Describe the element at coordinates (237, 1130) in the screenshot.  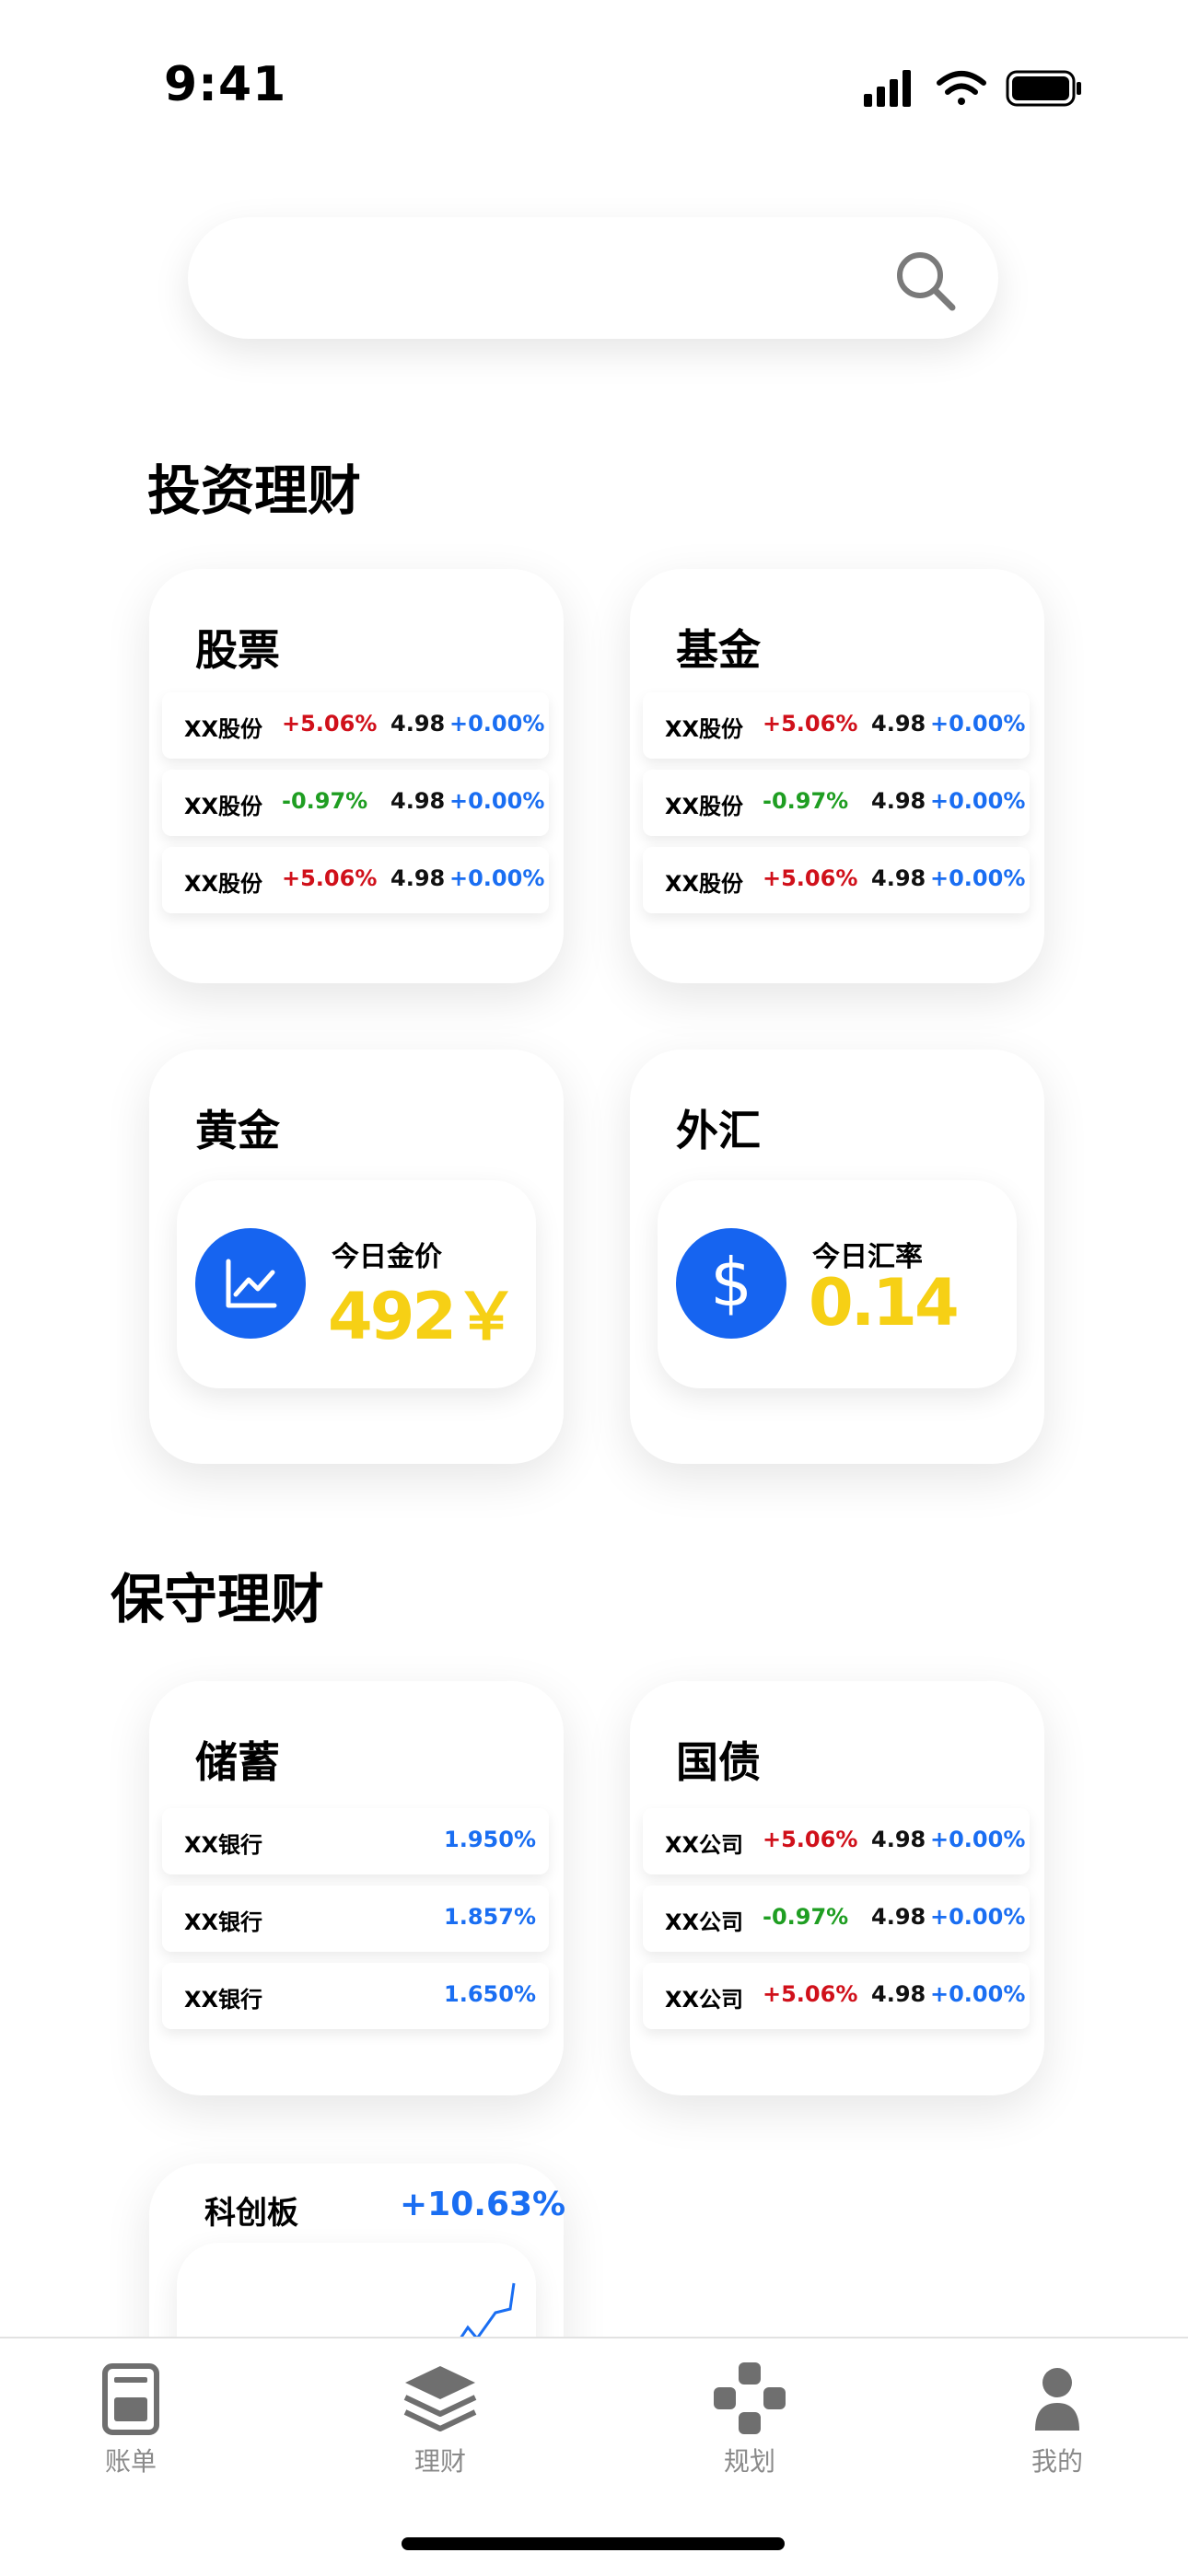
I see `gold-title: 黄金` at that location.